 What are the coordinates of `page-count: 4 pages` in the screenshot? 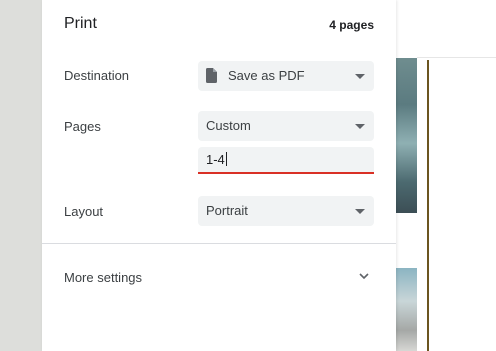 It's located at (351, 25).